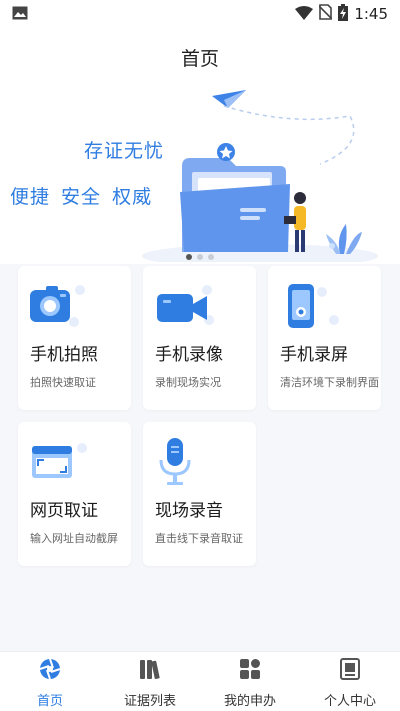 This screenshot has width=400, height=711. What do you see at coordinates (81, 197) in the screenshot?
I see `slogan-line-2: 便捷 安全 权威` at bounding box center [81, 197].